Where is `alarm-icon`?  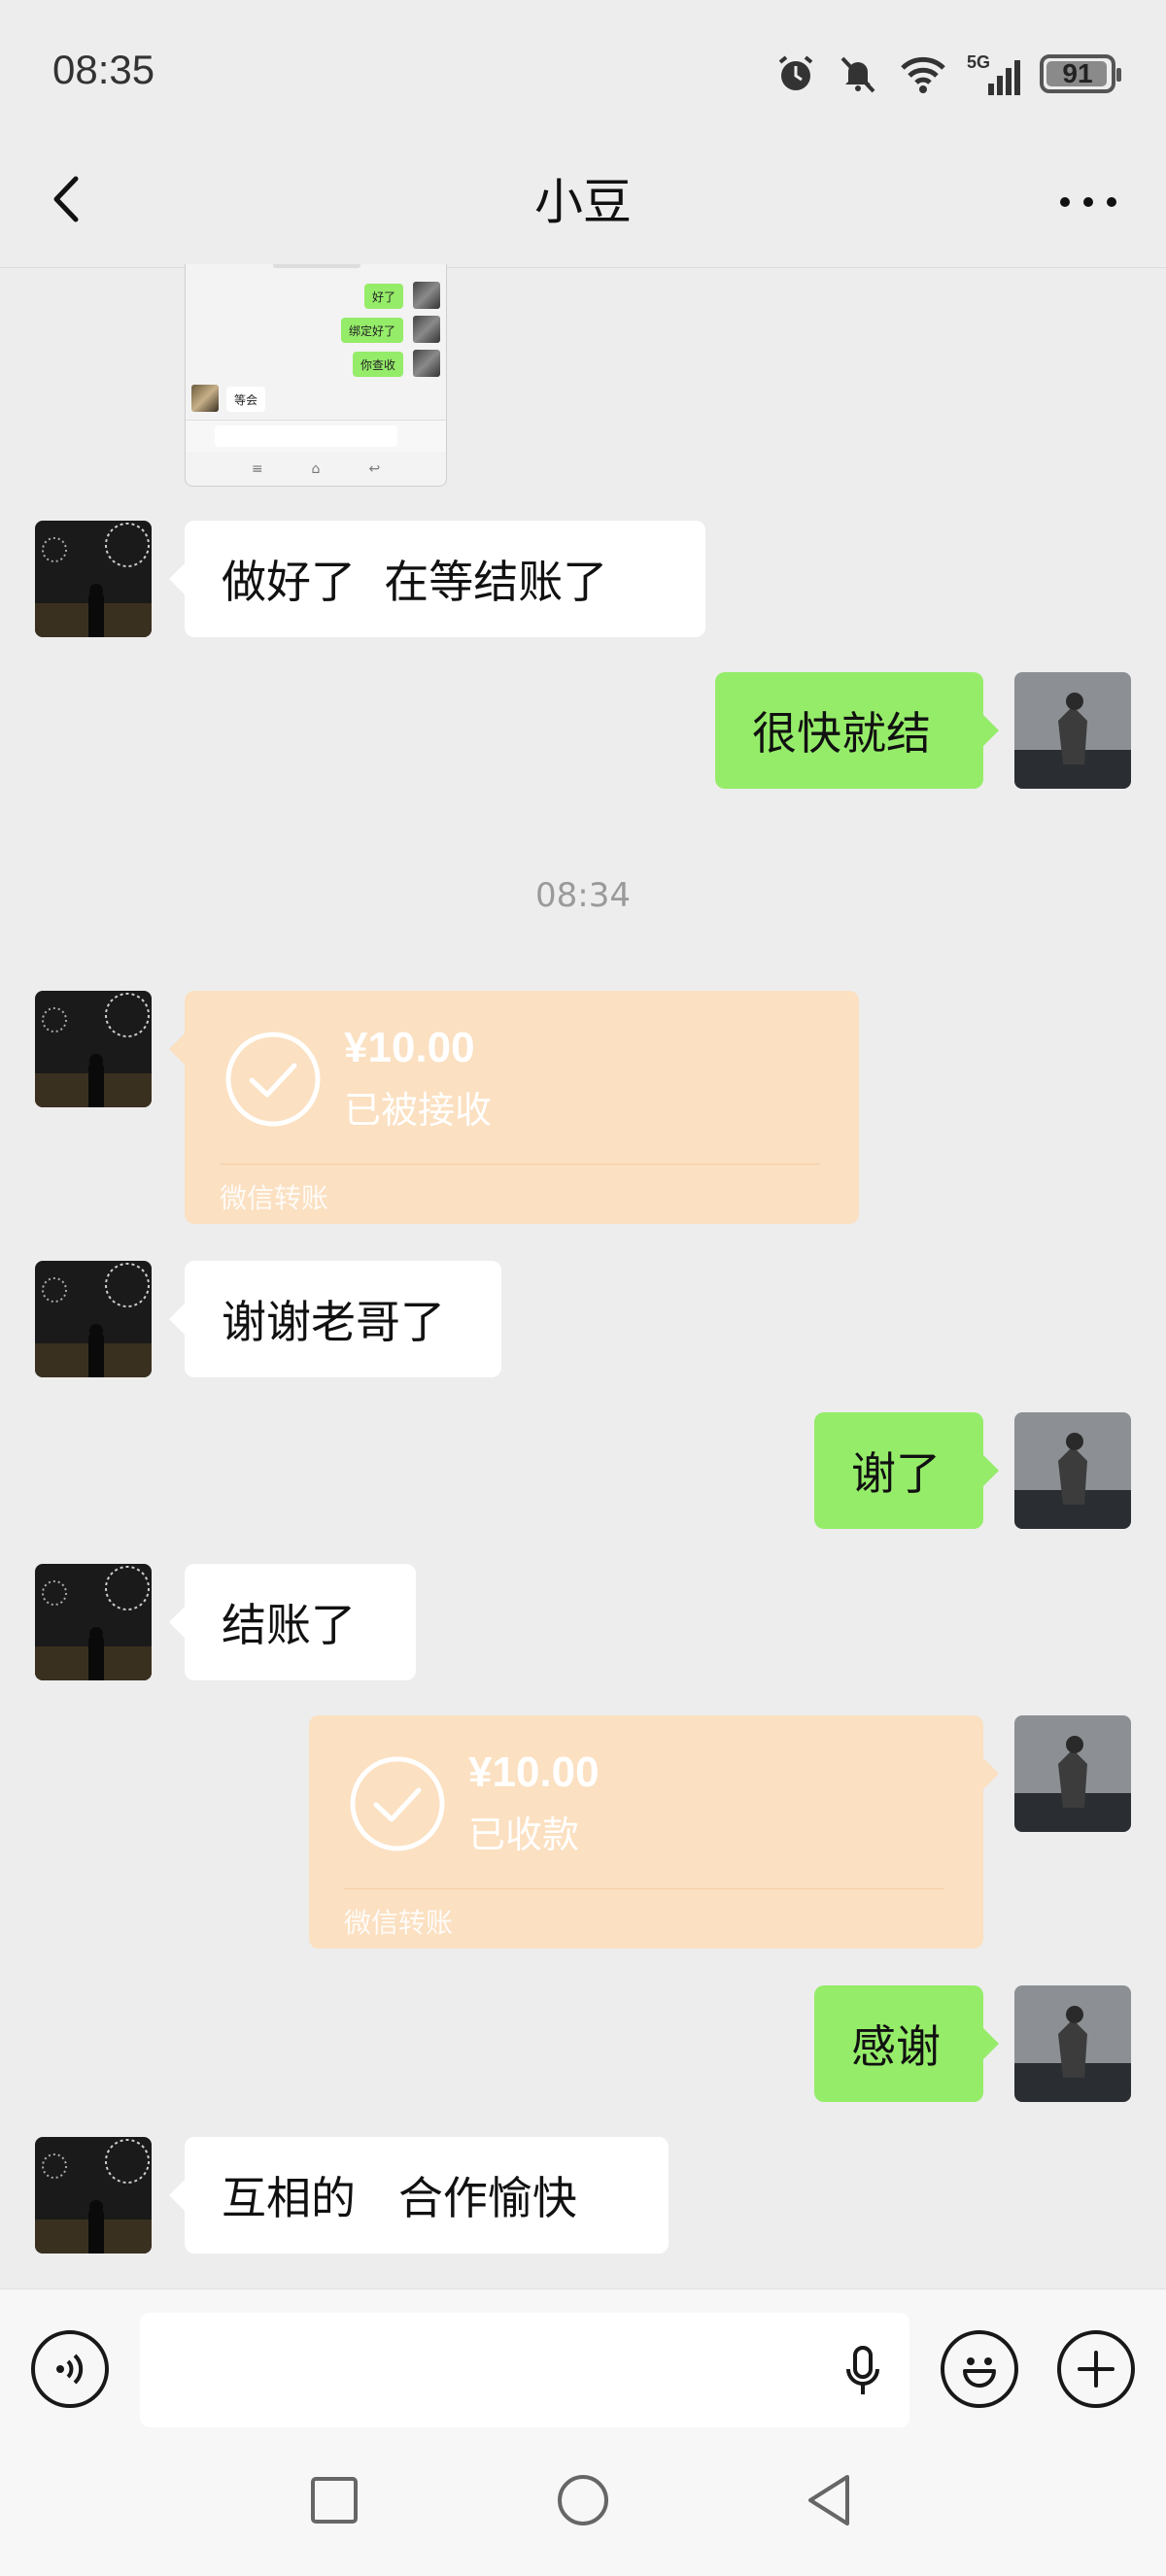
alarm-icon is located at coordinates (795, 72).